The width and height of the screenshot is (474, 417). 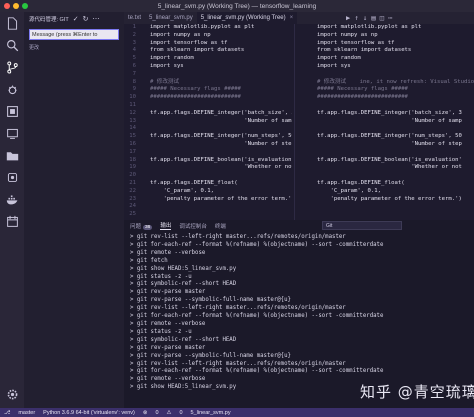 I want to click on changes-section-label: 更改, so click(x=74, y=47).